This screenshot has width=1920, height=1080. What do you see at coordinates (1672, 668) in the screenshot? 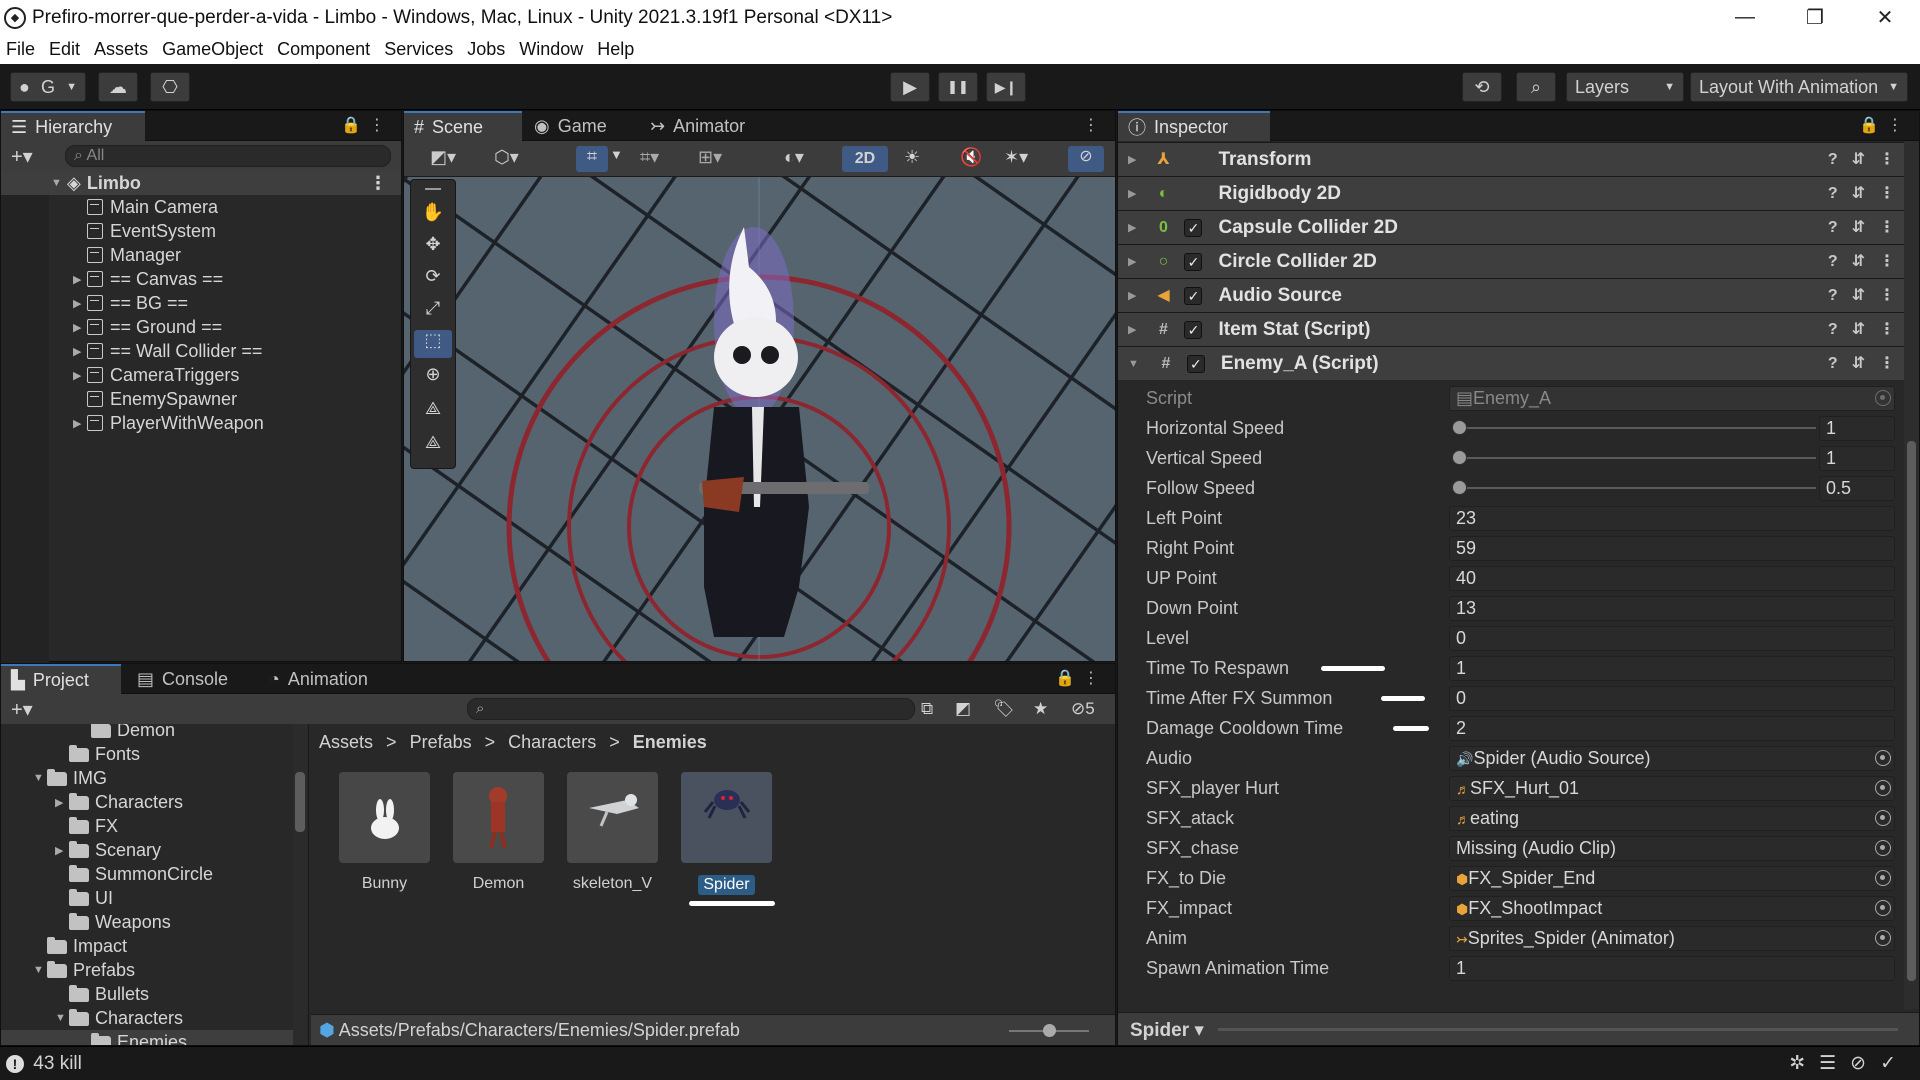
I see `number-input: 1` at bounding box center [1672, 668].